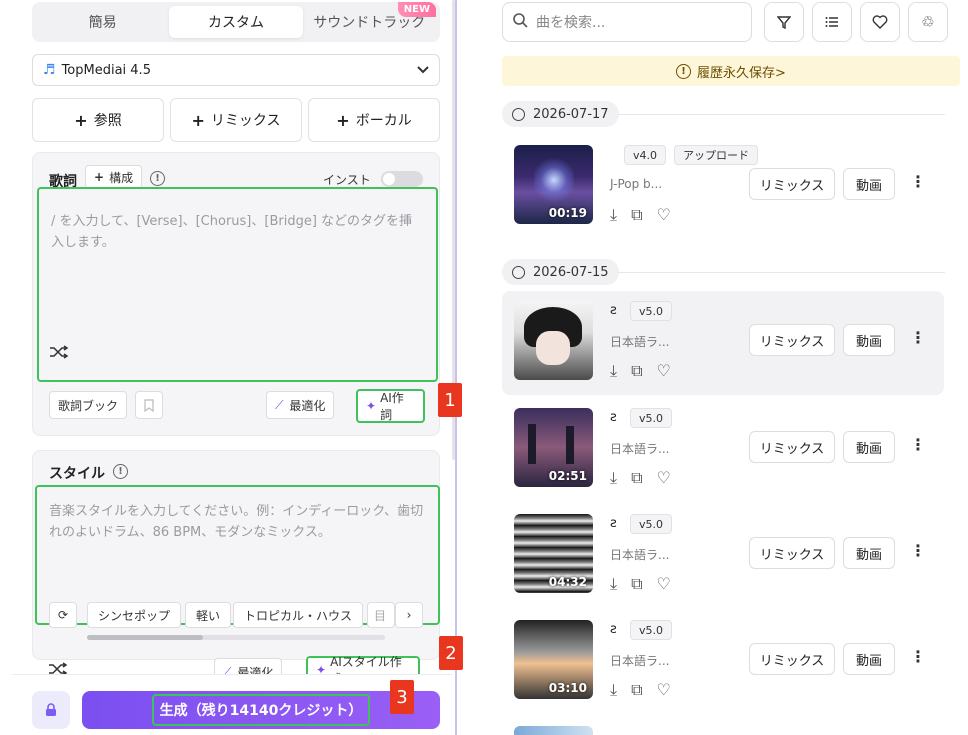  What do you see at coordinates (77, 474) in the screenshot?
I see `style-title: スタイル` at bounding box center [77, 474].